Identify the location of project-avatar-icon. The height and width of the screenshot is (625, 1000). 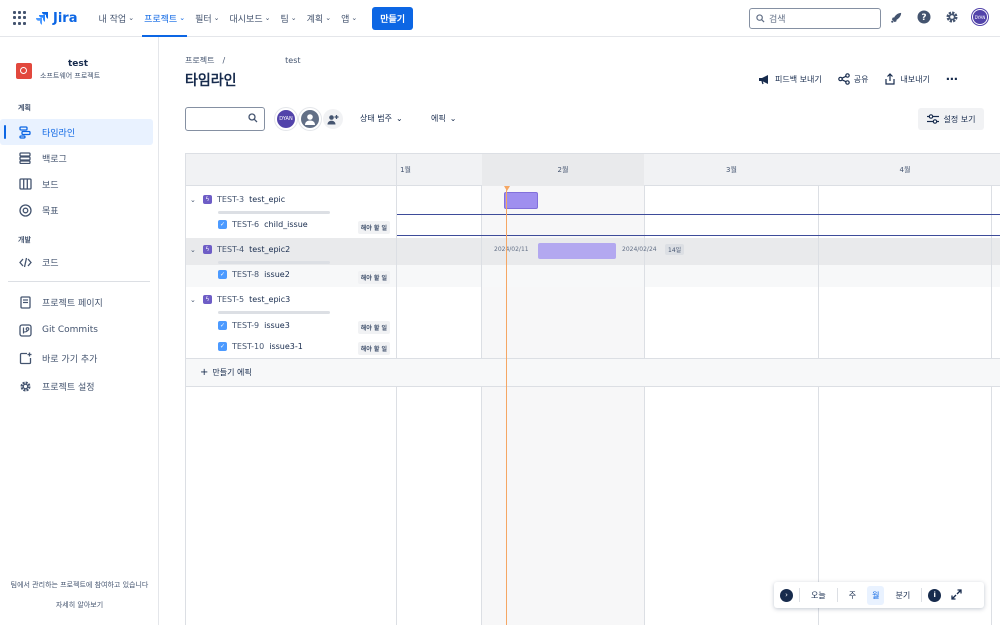
(24, 71).